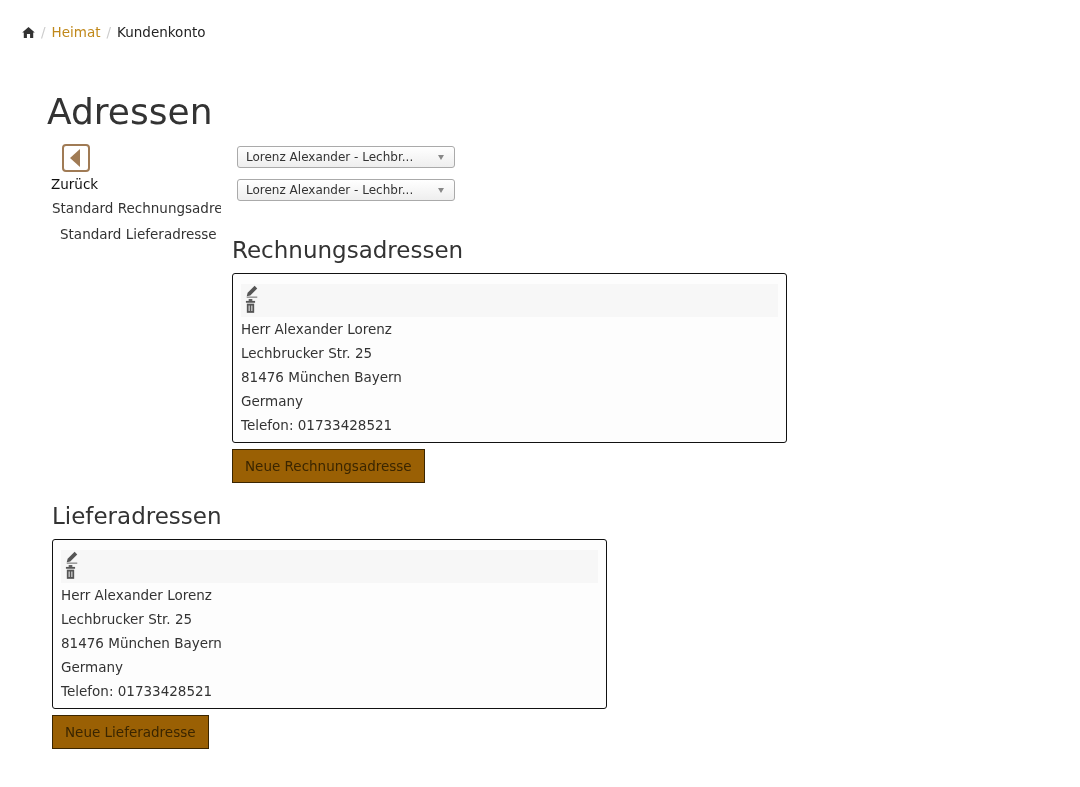  I want to click on section-heading: Rechnungsadressen, so click(348, 250).